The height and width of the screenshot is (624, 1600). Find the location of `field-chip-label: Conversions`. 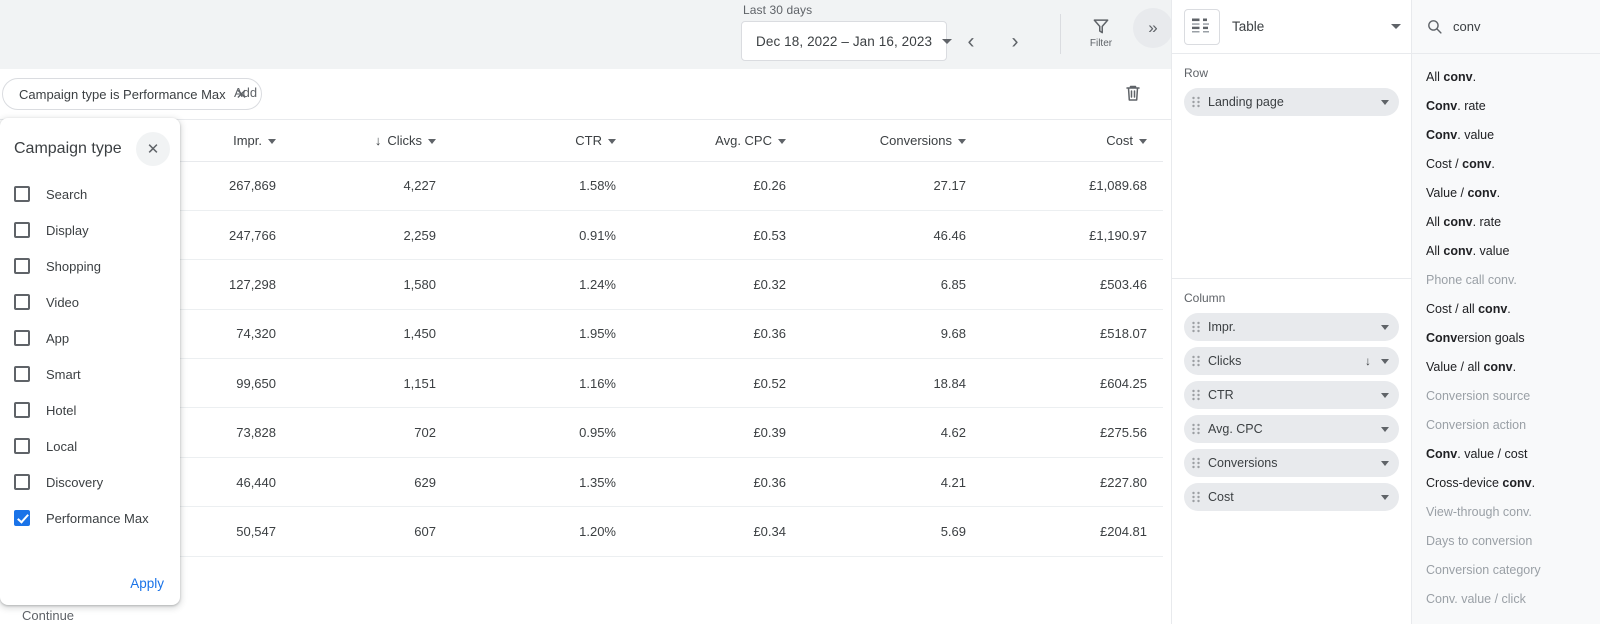

field-chip-label: Conversions is located at coordinates (1243, 463).